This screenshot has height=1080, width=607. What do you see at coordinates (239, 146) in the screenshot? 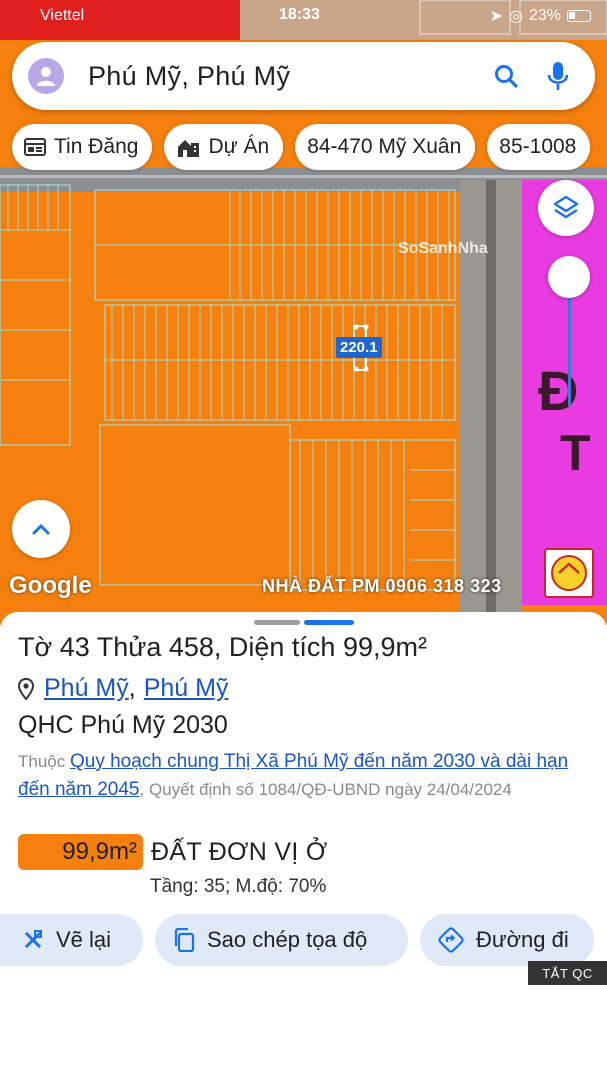
I see `chip-label: Dự Án` at bounding box center [239, 146].